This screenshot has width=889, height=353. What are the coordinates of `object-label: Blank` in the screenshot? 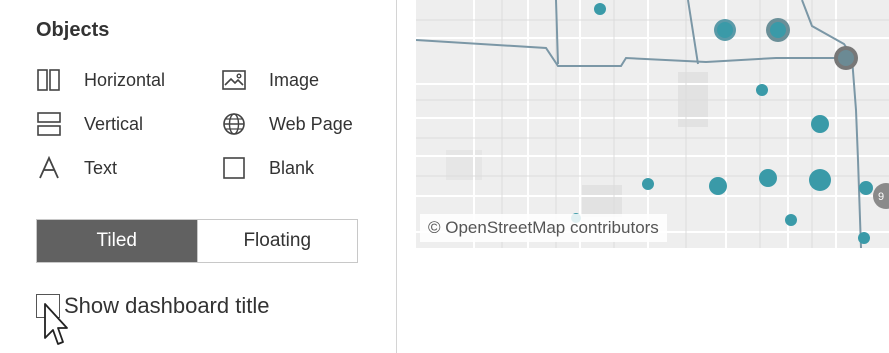 It's located at (292, 167).